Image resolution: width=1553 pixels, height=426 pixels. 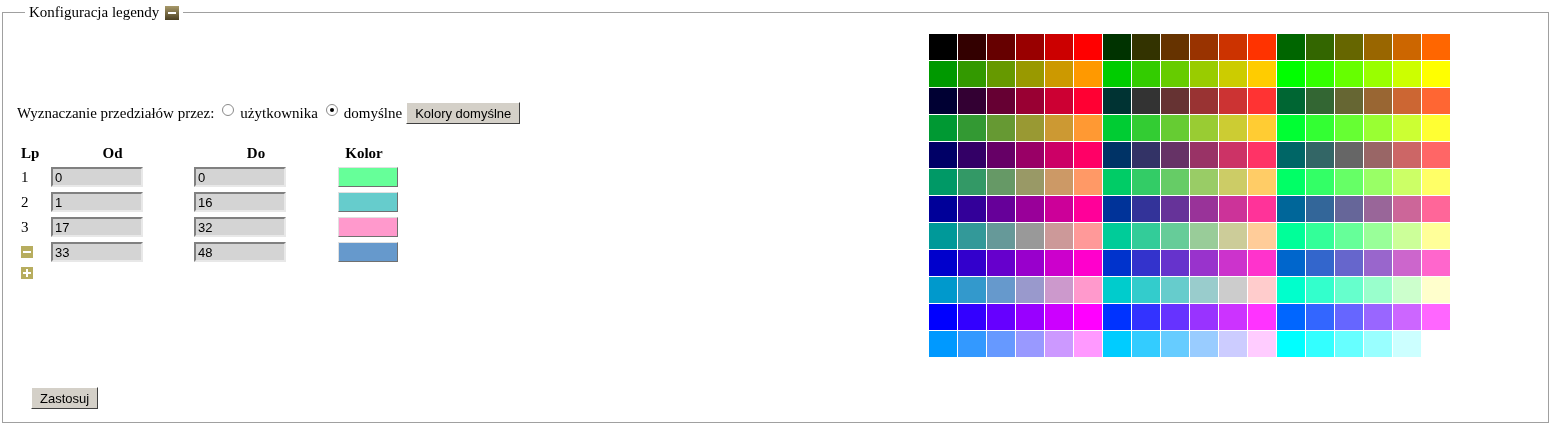 I want to click on radio-option: domyślne, so click(x=364, y=113).